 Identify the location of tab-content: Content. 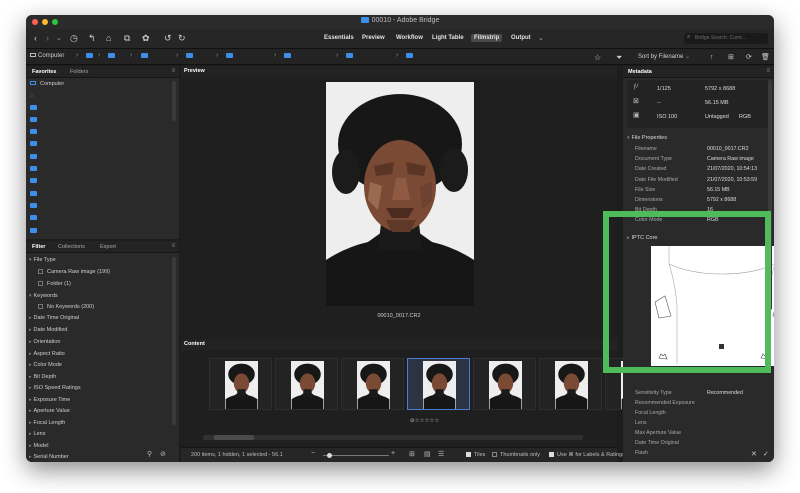
(194, 344).